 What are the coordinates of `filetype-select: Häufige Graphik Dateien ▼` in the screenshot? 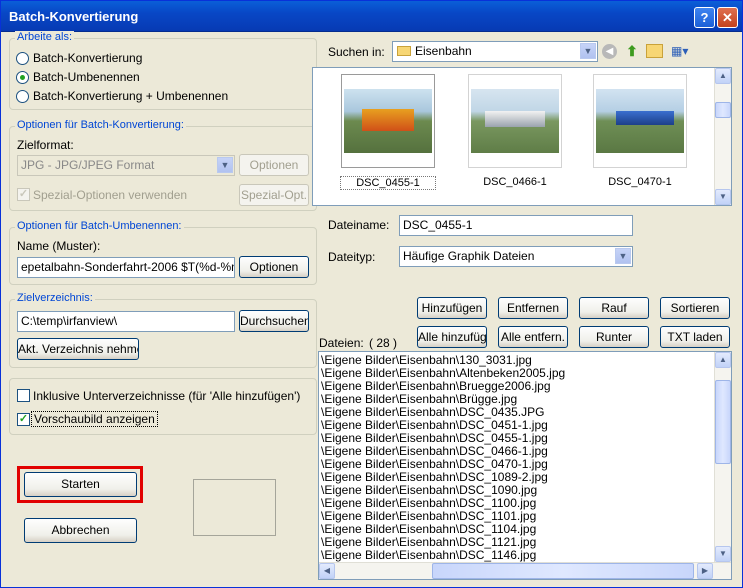 It's located at (516, 256).